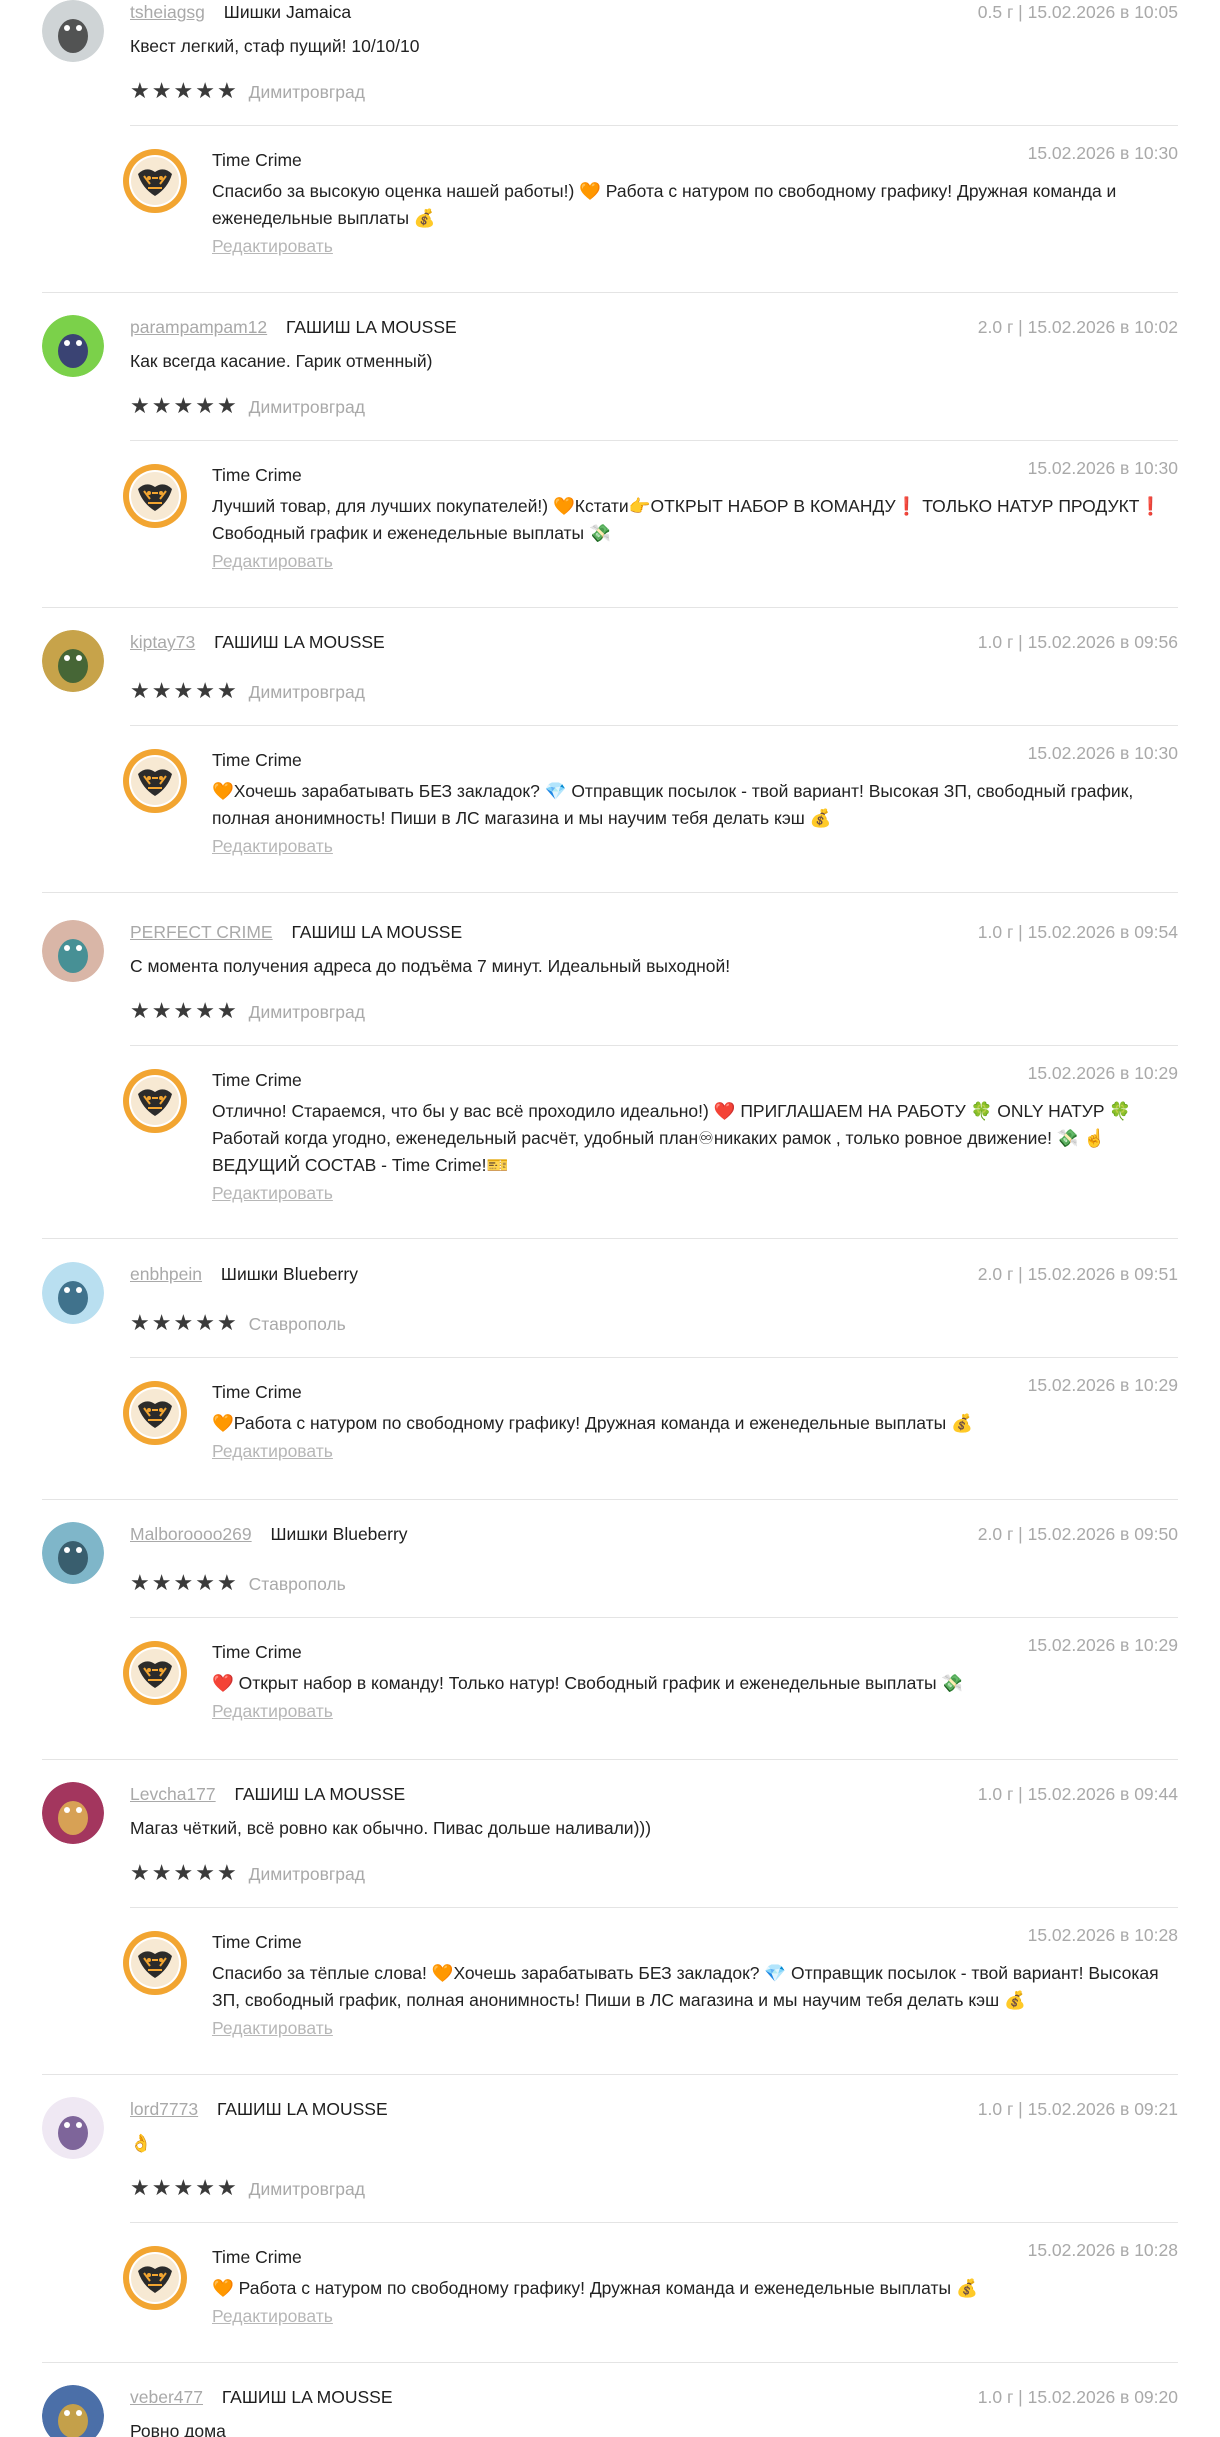  Describe the element at coordinates (1077, 2397) in the screenshot. I see `review-meta: 1.0 г | 15.02.2026 в 09:20` at that location.